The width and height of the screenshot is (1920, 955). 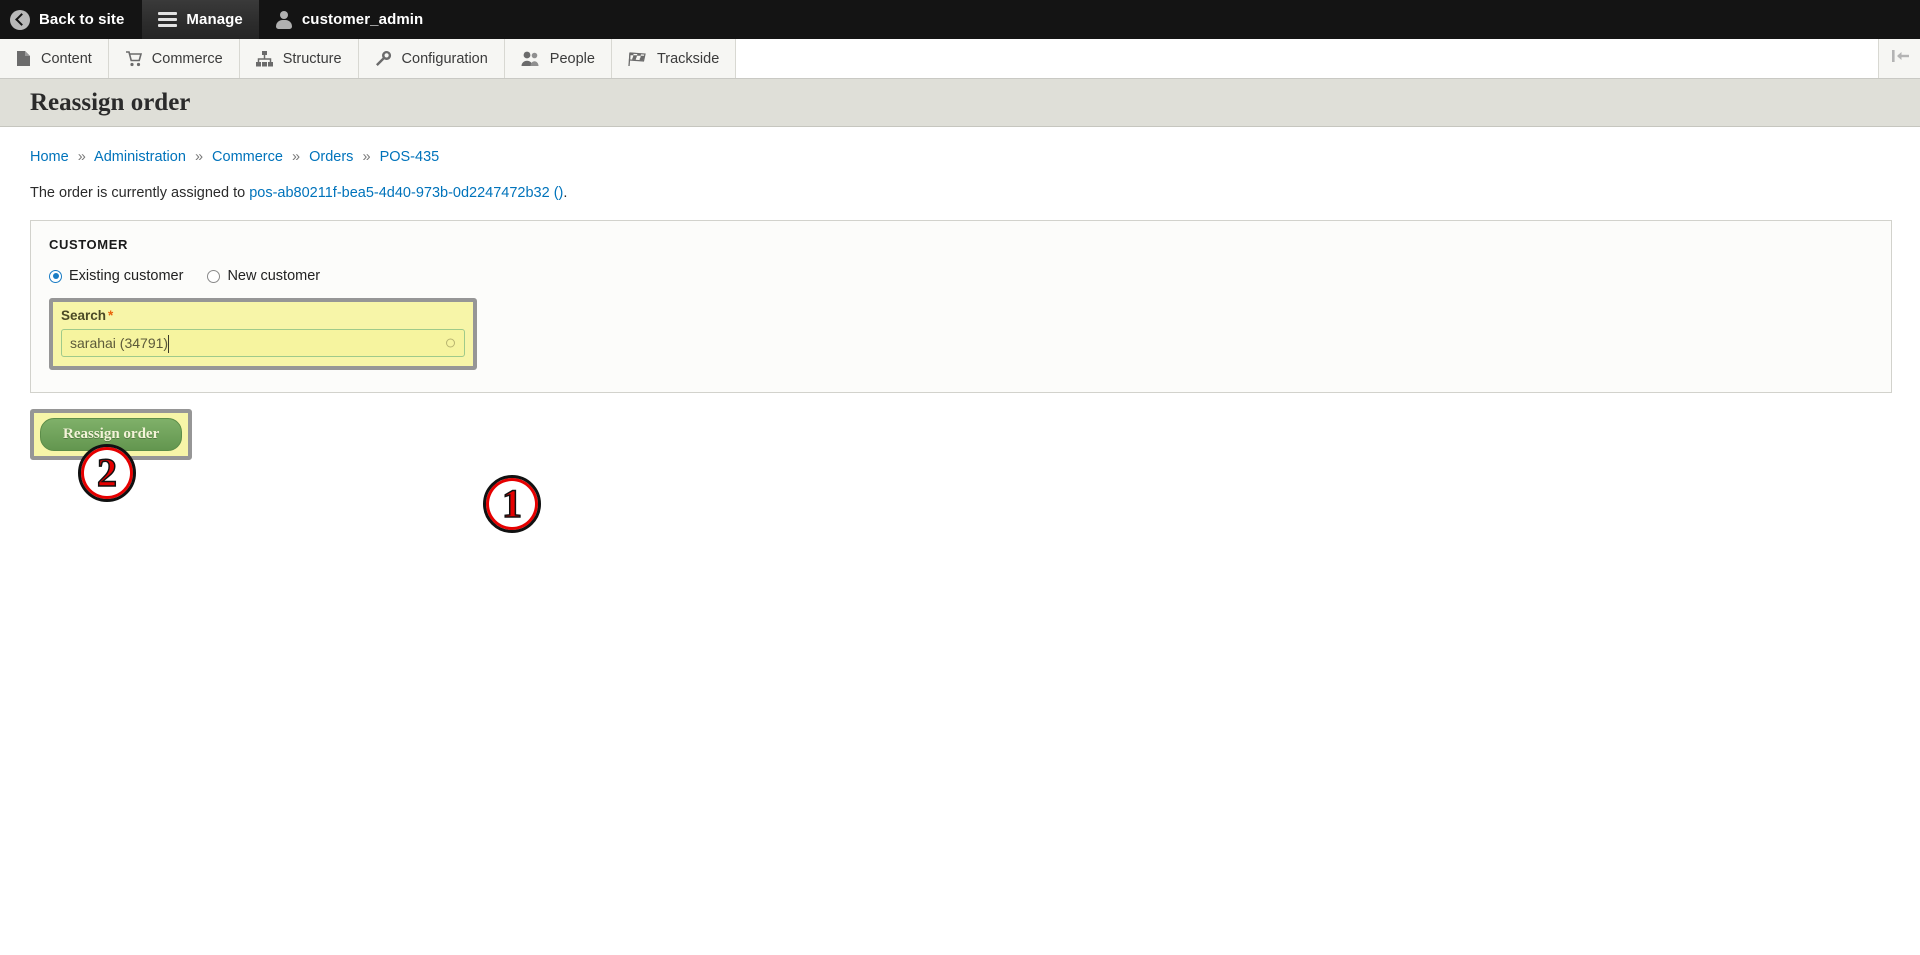 I want to click on required-asterisk: *, so click(x=111, y=315).